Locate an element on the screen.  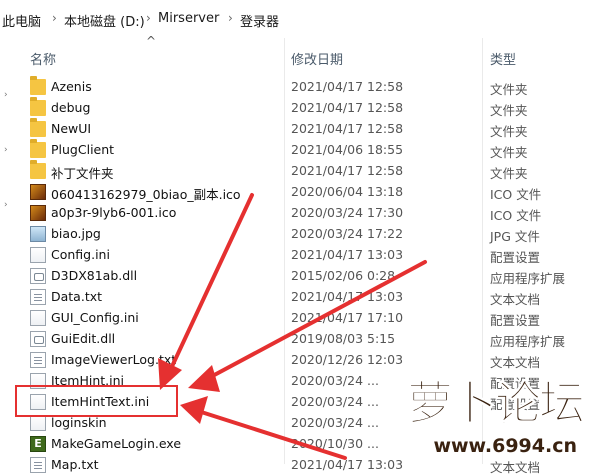
watermark-logo: 萝卜论坛 is located at coordinates (496, 400).